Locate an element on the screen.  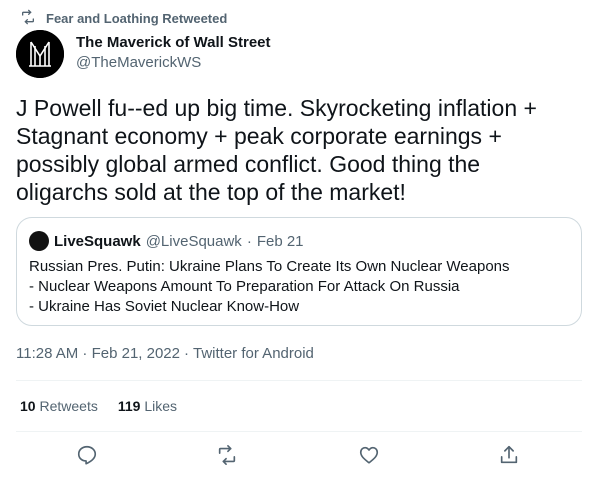
like-button is located at coordinates (370, 456).